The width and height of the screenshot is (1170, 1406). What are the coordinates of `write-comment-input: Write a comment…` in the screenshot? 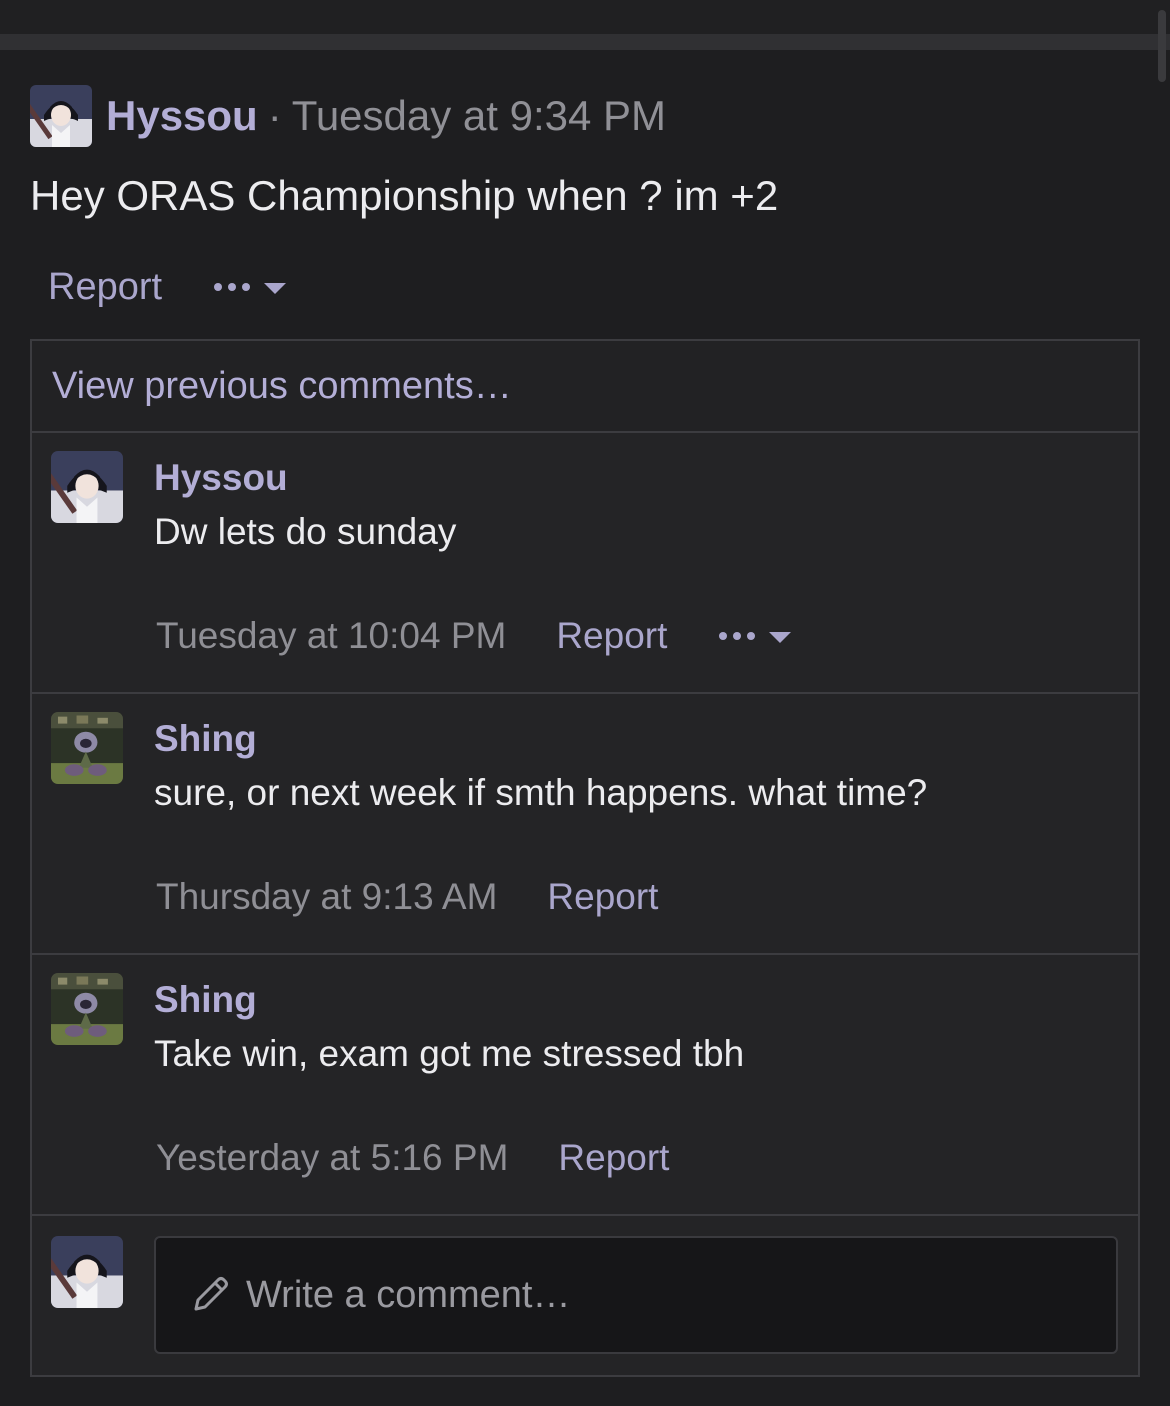 It's located at (636, 1295).